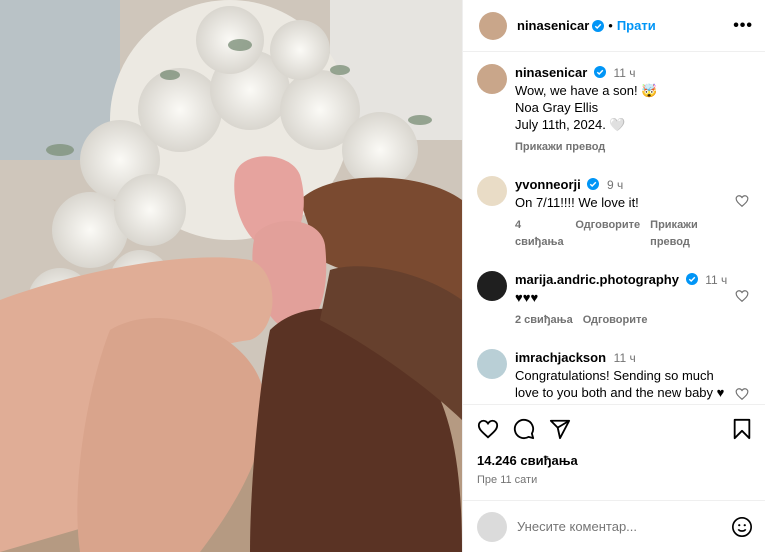 The height and width of the screenshot is (552, 765). Describe the element at coordinates (636, 25) in the screenshot. I see `follow-button: Прати` at that location.